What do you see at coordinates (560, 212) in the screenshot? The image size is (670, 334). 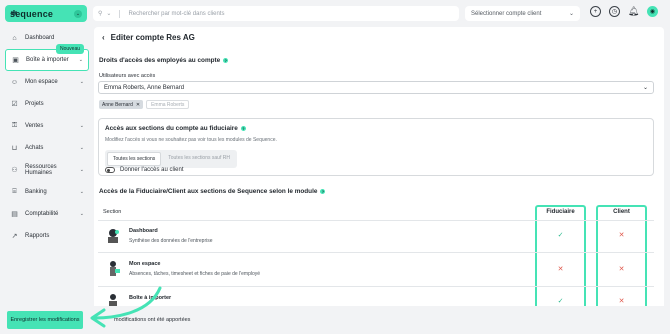 I see `col-header-fiduciaire: Fiduciaire` at bounding box center [560, 212].